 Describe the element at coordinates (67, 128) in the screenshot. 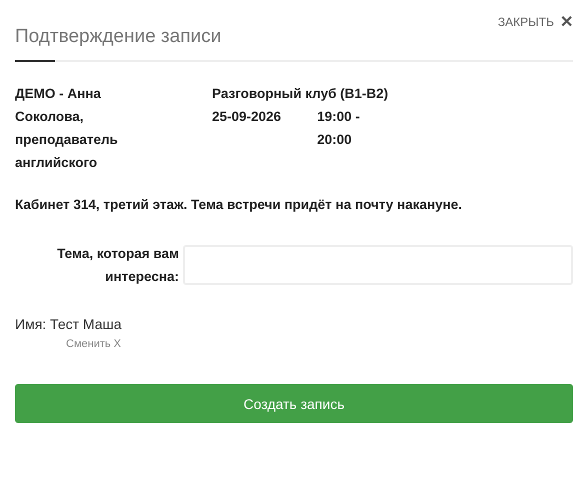

I see `teacher-name: ДЕМО - Анна Соколова, преподаватель английского` at that location.